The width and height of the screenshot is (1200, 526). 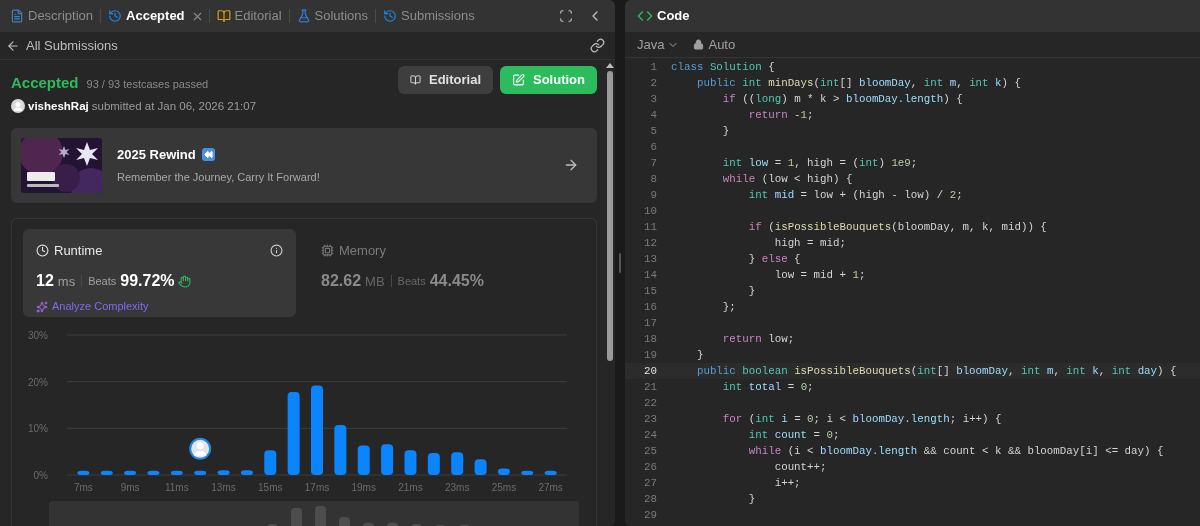 What do you see at coordinates (303, 16) in the screenshot?
I see `flask-icon` at bounding box center [303, 16].